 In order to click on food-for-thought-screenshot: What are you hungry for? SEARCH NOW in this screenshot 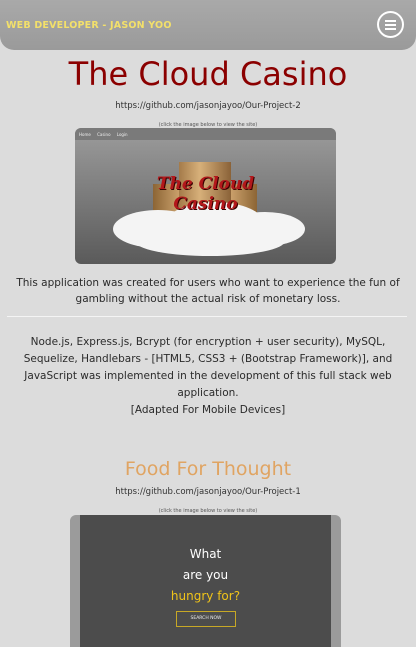, I will do `click(205, 581)`.